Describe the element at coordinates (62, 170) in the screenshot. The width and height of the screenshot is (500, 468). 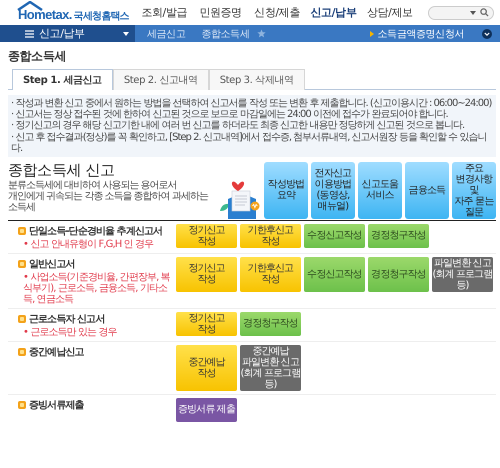
I see `banner-title: 종합소득세 신고` at that location.